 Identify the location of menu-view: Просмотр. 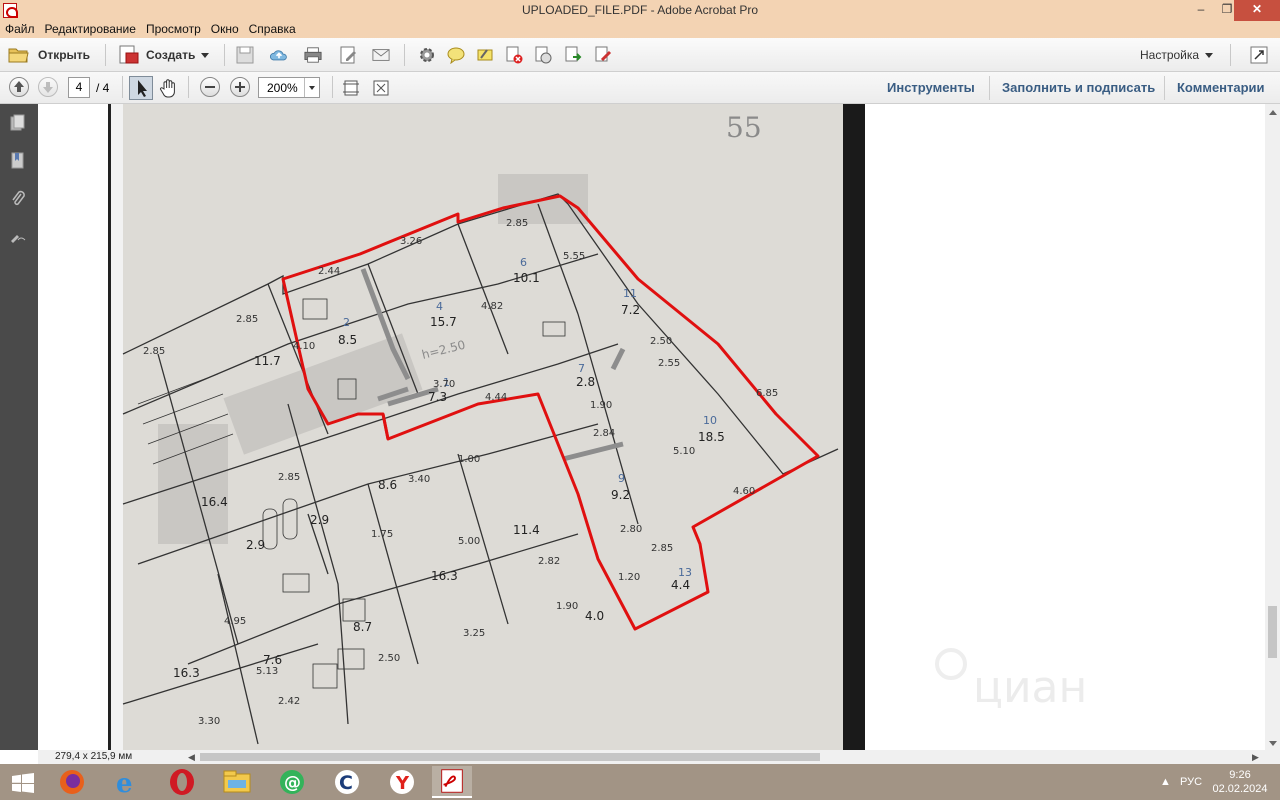
(173, 29).